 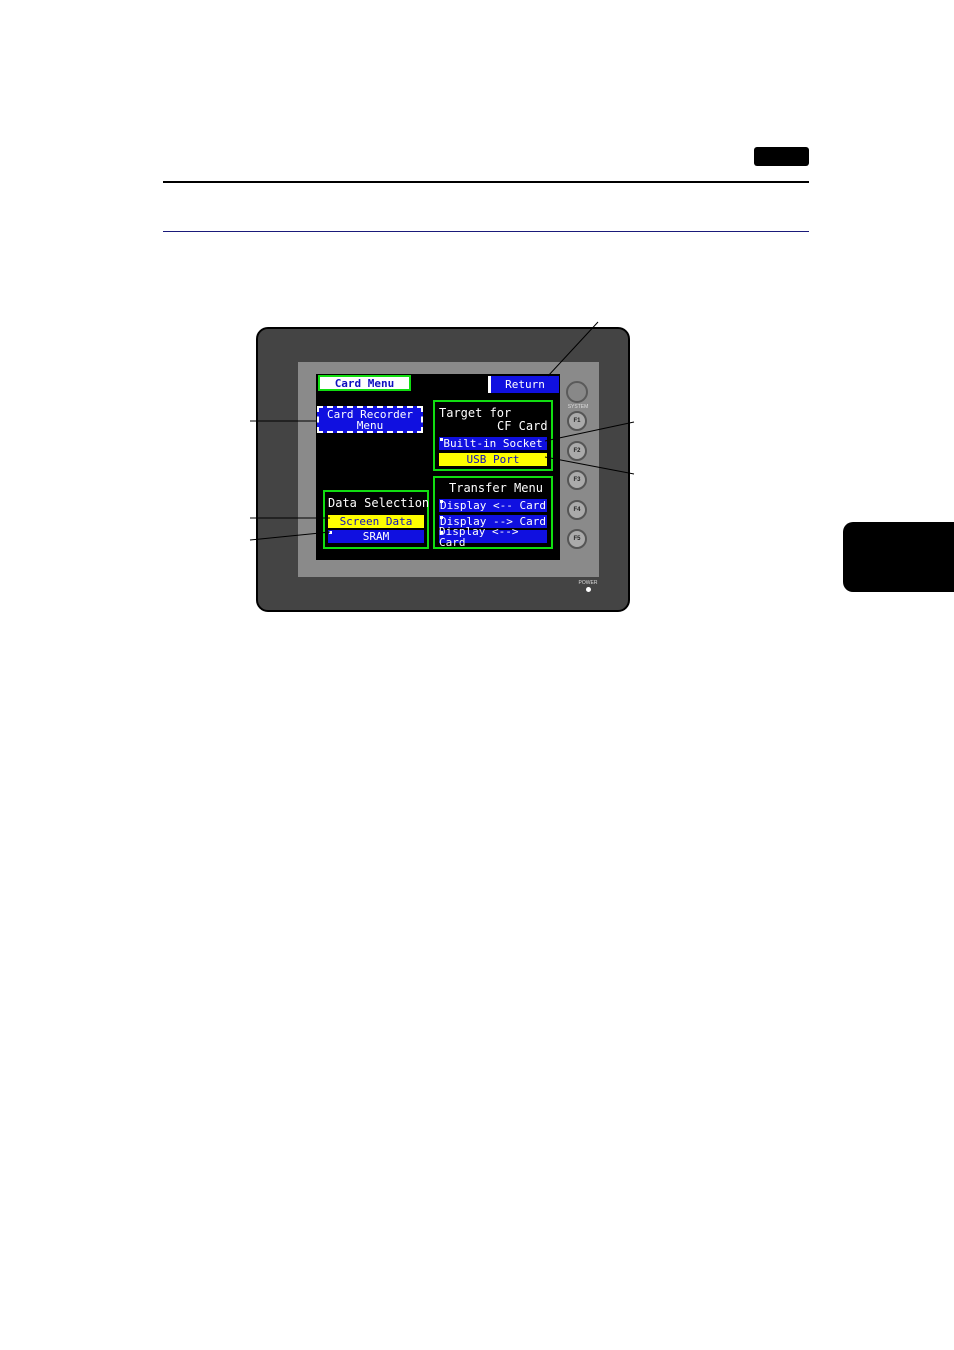 I want to click on leader-built-in-socket, so click(x=589, y=431).